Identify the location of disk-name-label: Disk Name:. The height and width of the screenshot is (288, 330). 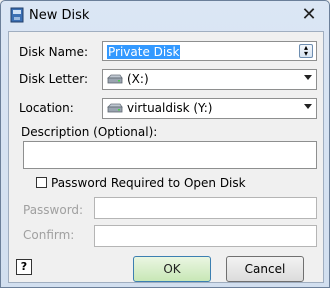
(54, 52).